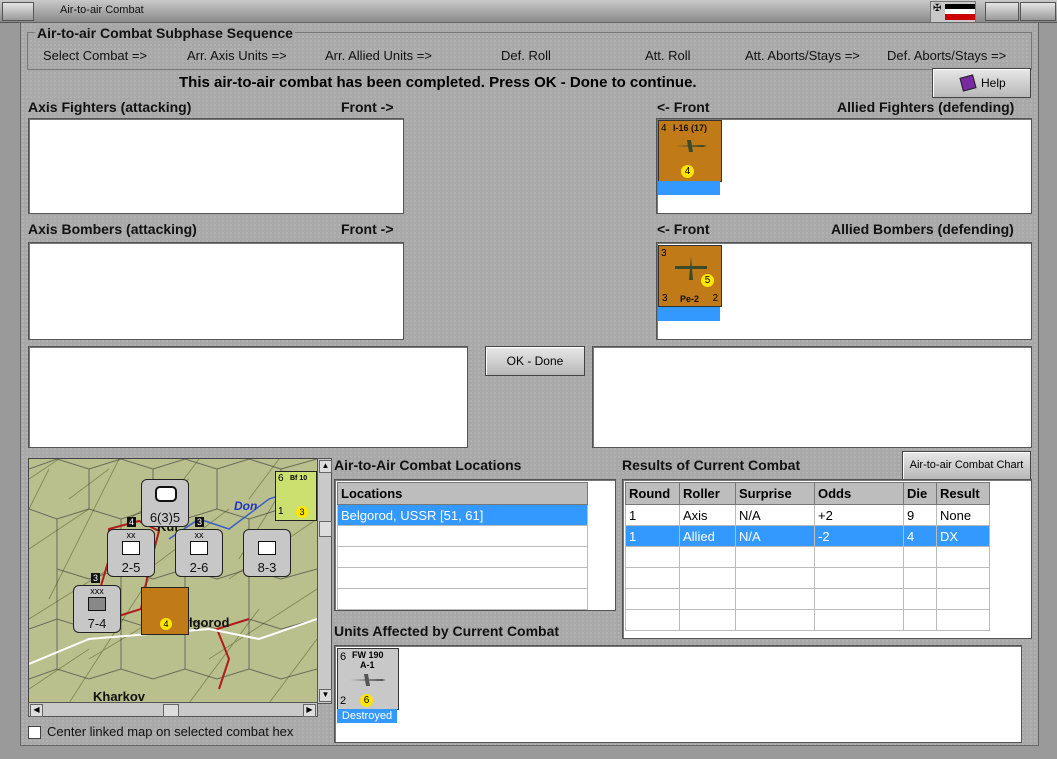 This screenshot has height=759, width=1057. I want to click on unit-strength: 2-6, so click(199, 567).